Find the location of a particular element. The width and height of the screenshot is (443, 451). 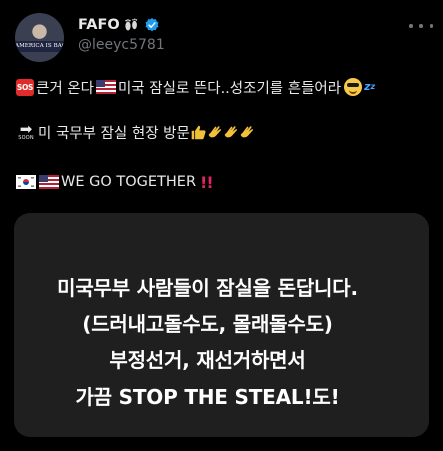

arrow-right-icon: ➡ is located at coordinates (26, 129).